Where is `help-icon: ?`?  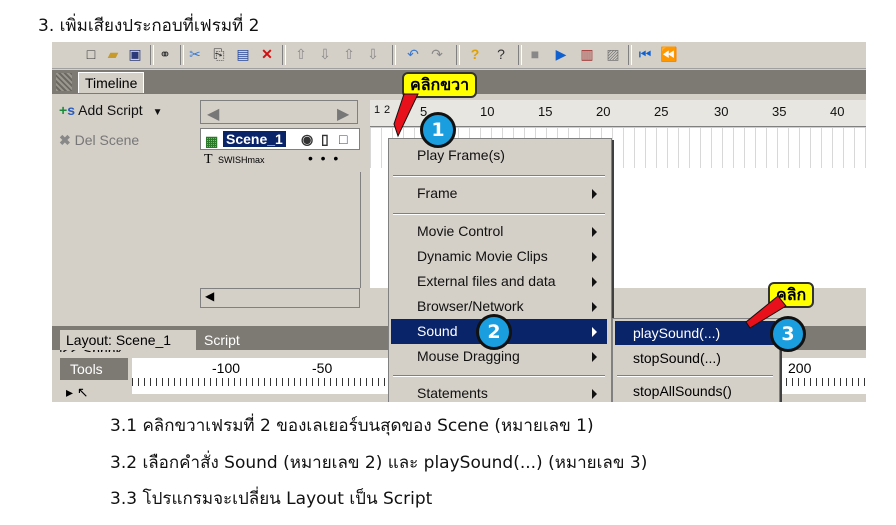
help-icon: ? is located at coordinates (475, 54).